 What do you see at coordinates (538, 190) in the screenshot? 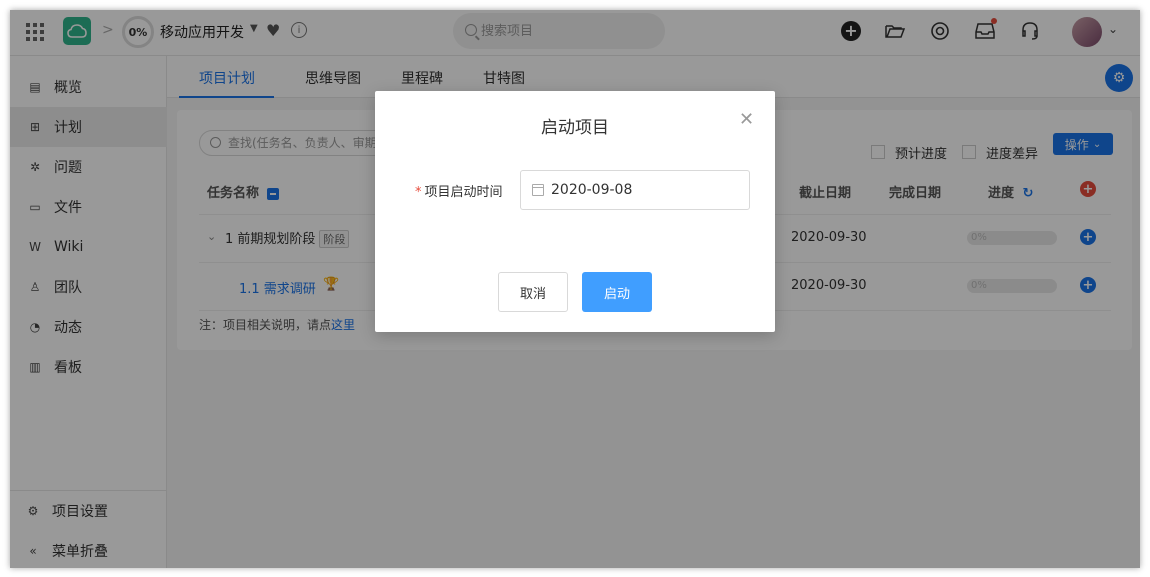
I see `calendar-icon` at bounding box center [538, 190].